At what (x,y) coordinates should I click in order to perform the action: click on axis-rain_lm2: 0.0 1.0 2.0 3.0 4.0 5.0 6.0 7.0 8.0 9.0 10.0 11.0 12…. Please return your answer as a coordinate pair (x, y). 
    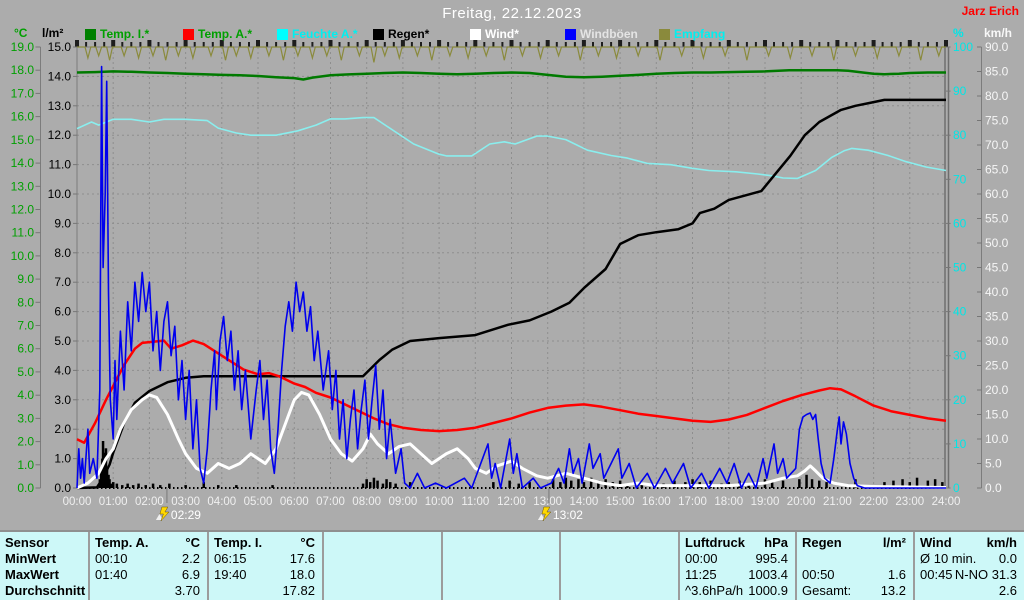
    Looking at the image, I should click on (63, 267).